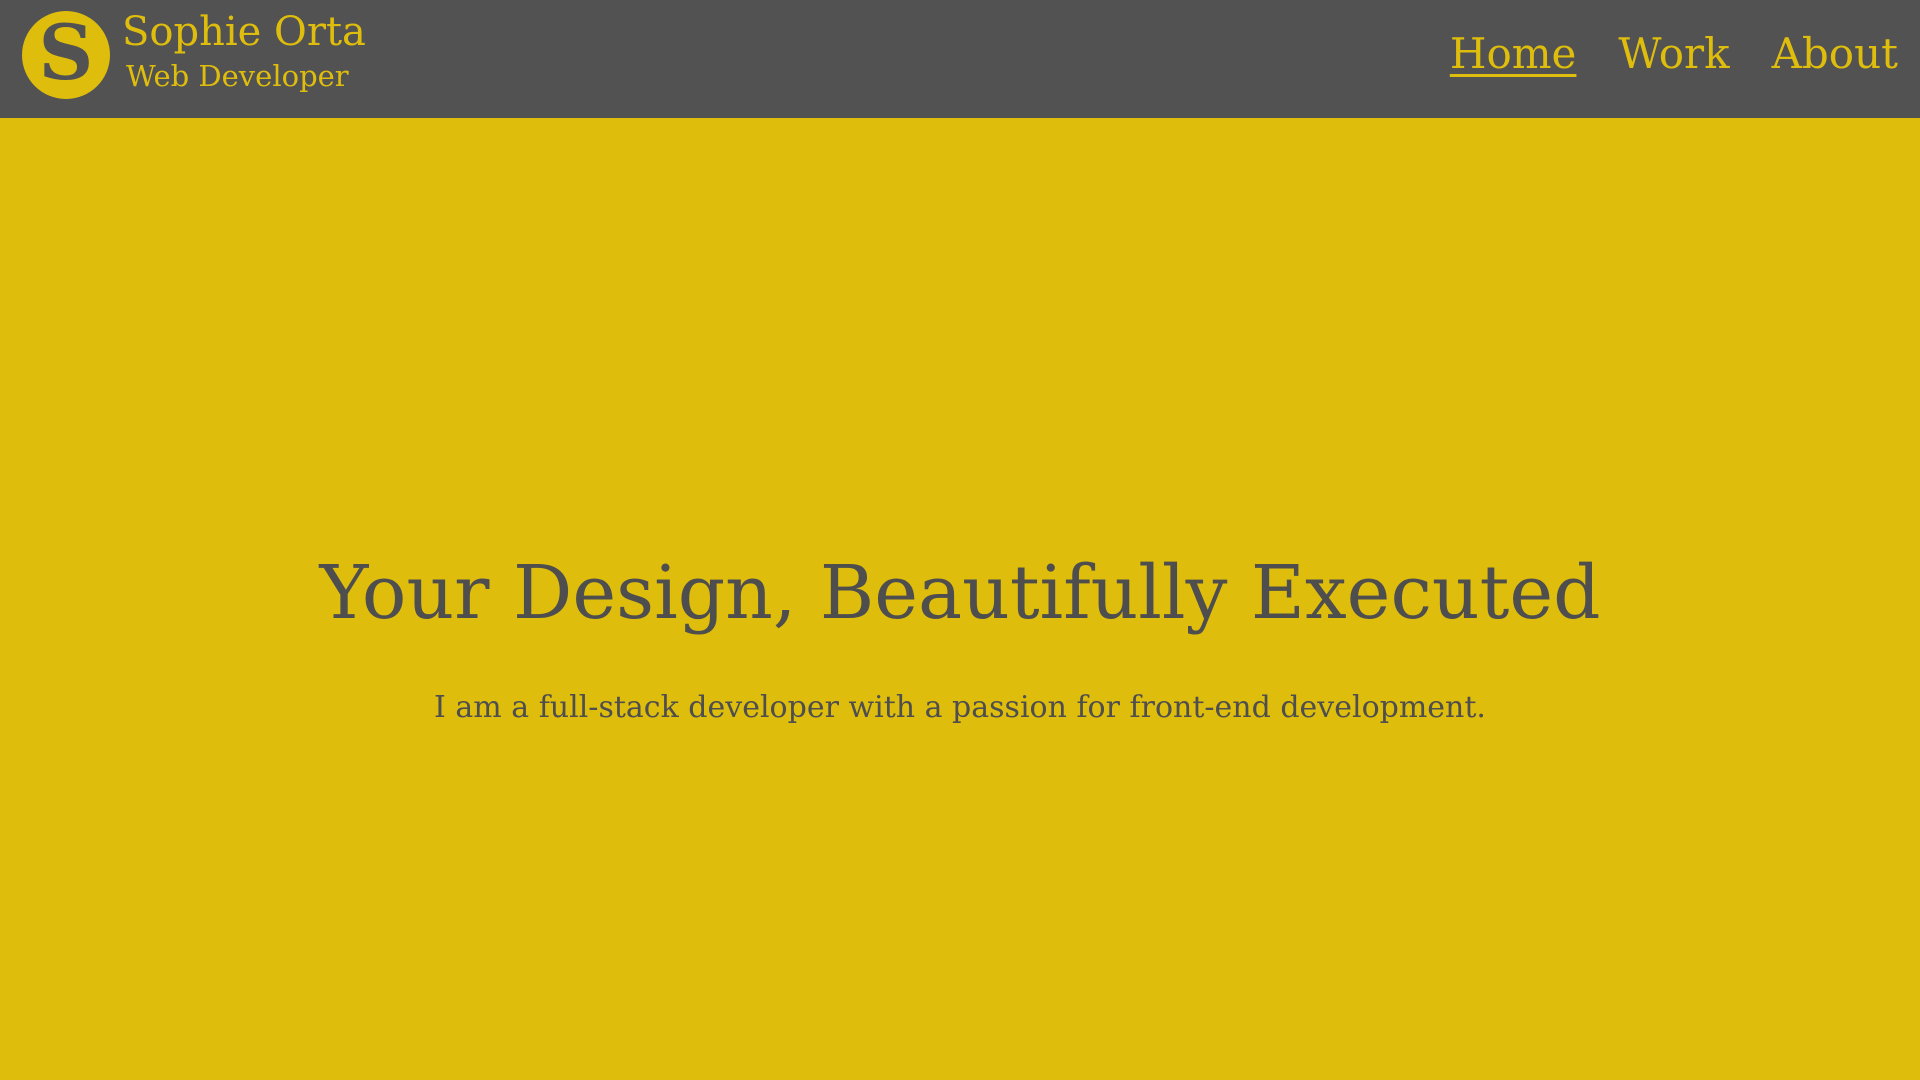 Image resolution: width=1920 pixels, height=1080 pixels. I want to click on logo: S, so click(66, 55).